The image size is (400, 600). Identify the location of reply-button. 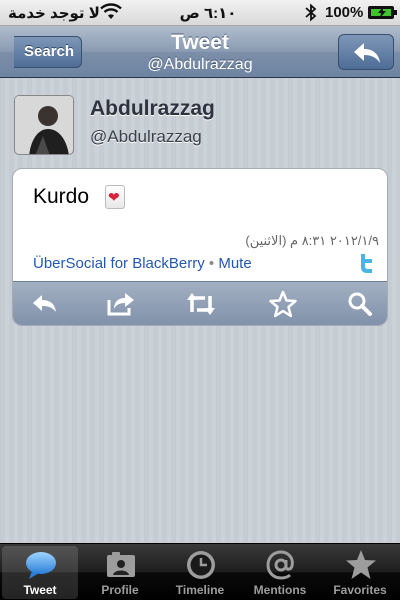
(366, 52).